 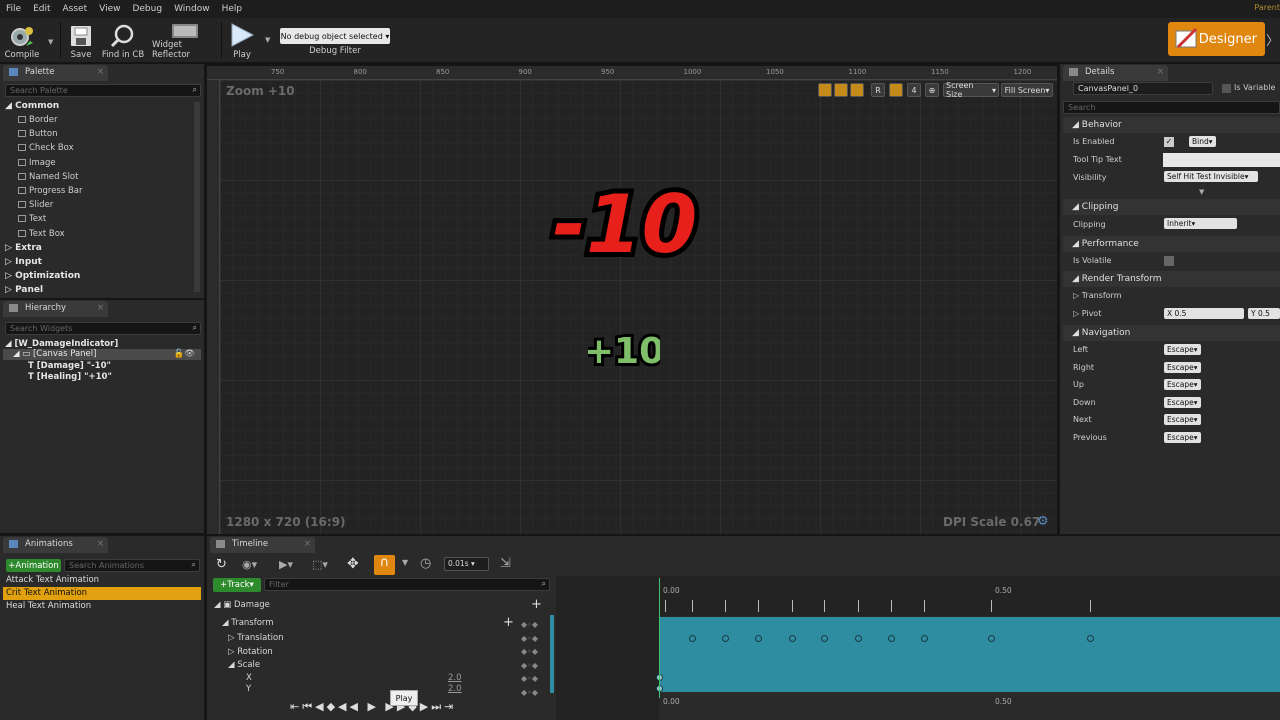 What do you see at coordinates (132, 565) in the screenshot?
I see `animations-search-input: Search Animations ⌕` at bounding box center [132, 565].